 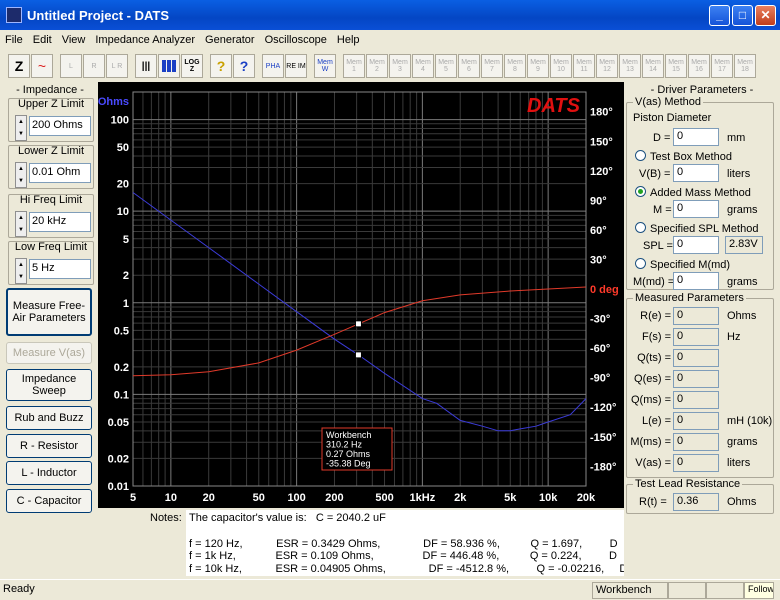 I want to click on wave-mode-button: ~, so click(x=42, y=66).